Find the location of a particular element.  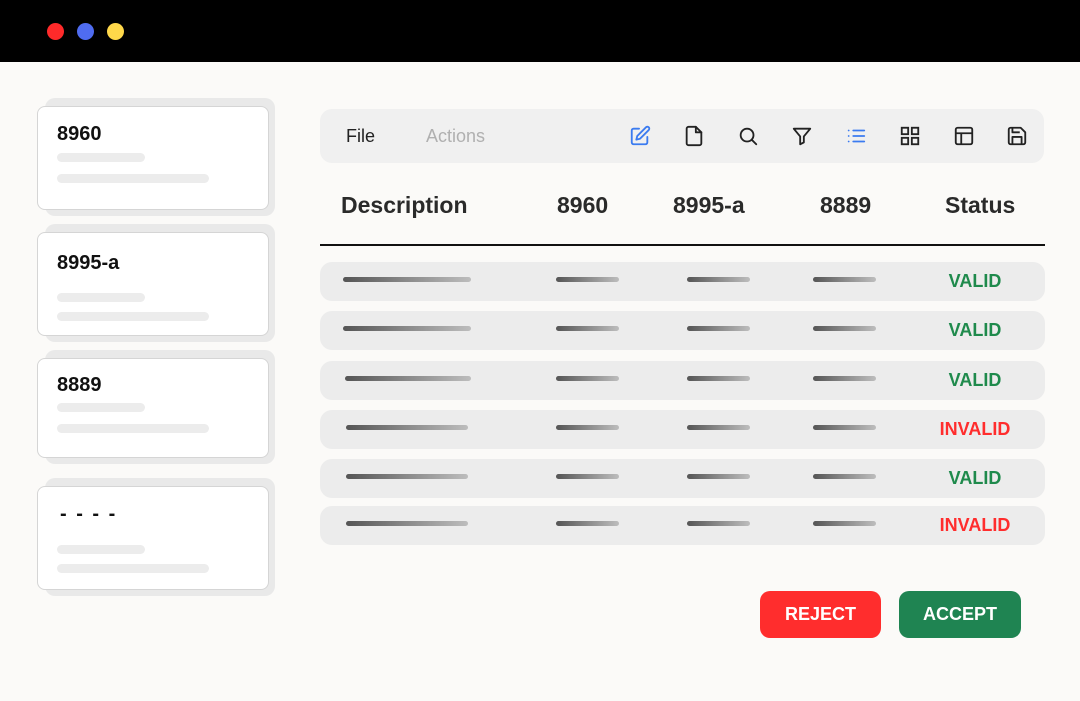

edit-icon is located at coordinates (641, 137).